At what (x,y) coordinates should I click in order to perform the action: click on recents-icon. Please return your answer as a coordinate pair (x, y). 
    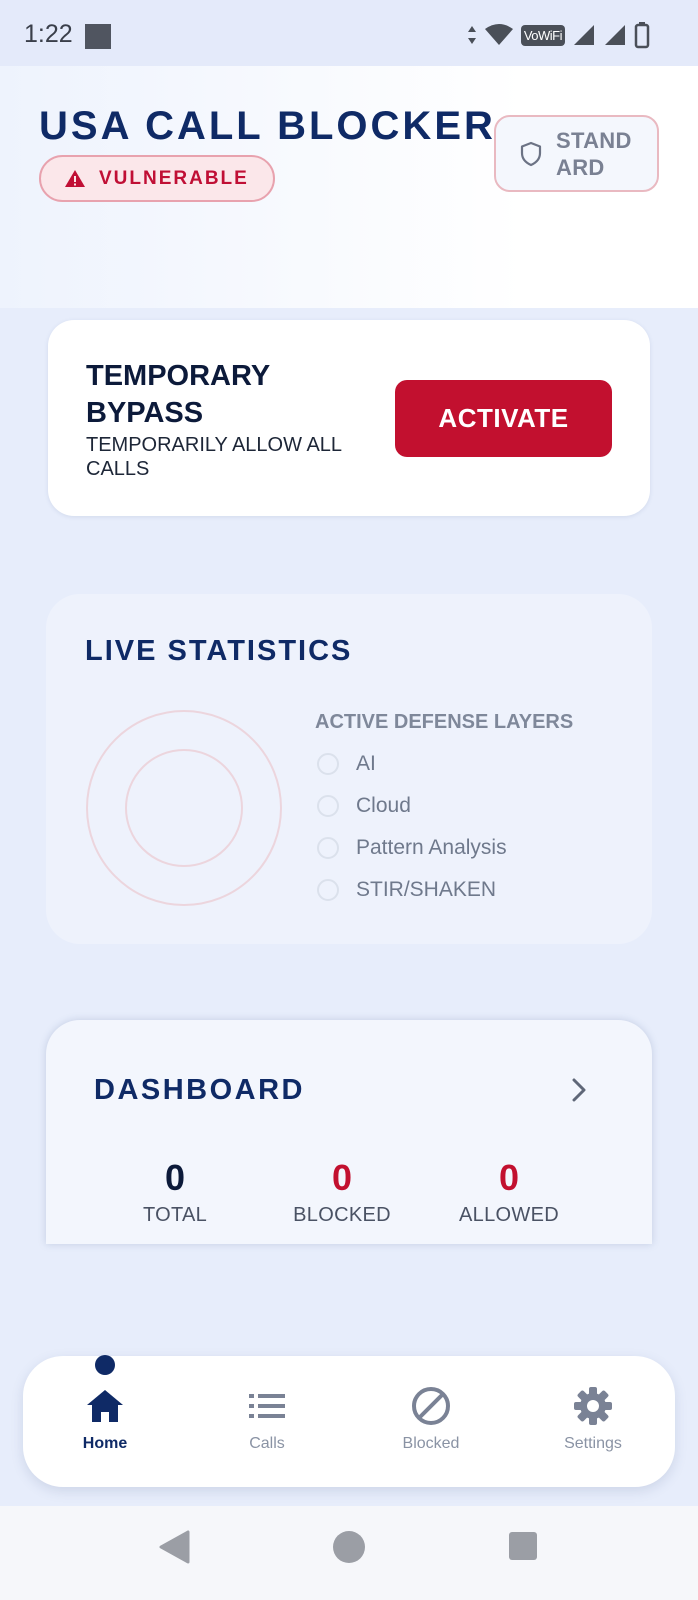
    Looking at the image, I should click on (523, 1546).